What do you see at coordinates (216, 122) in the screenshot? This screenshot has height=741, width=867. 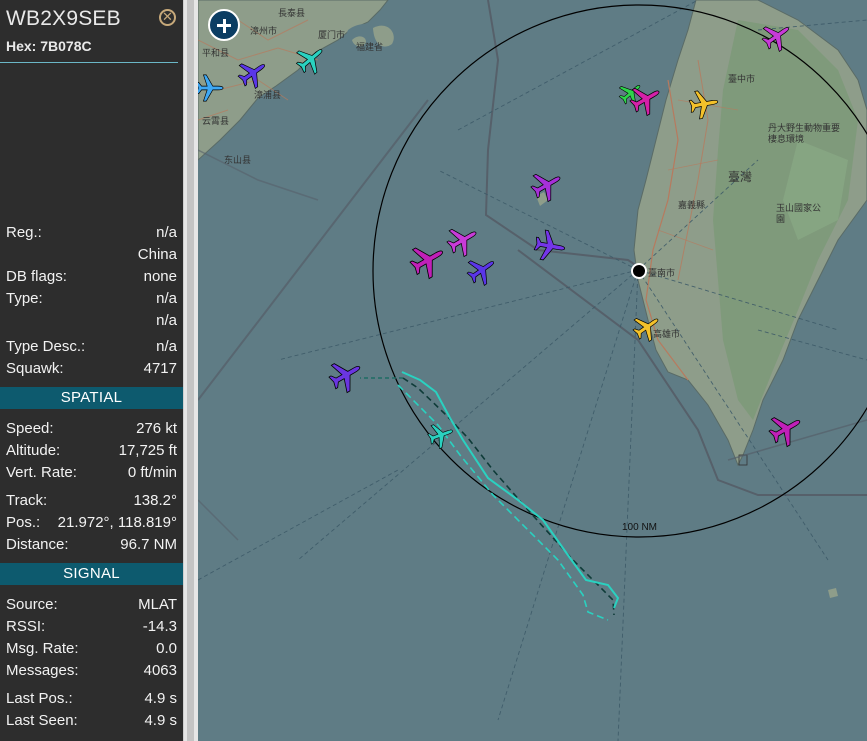 I see `place-label: 云霄县` at bounding box center [216, 122].